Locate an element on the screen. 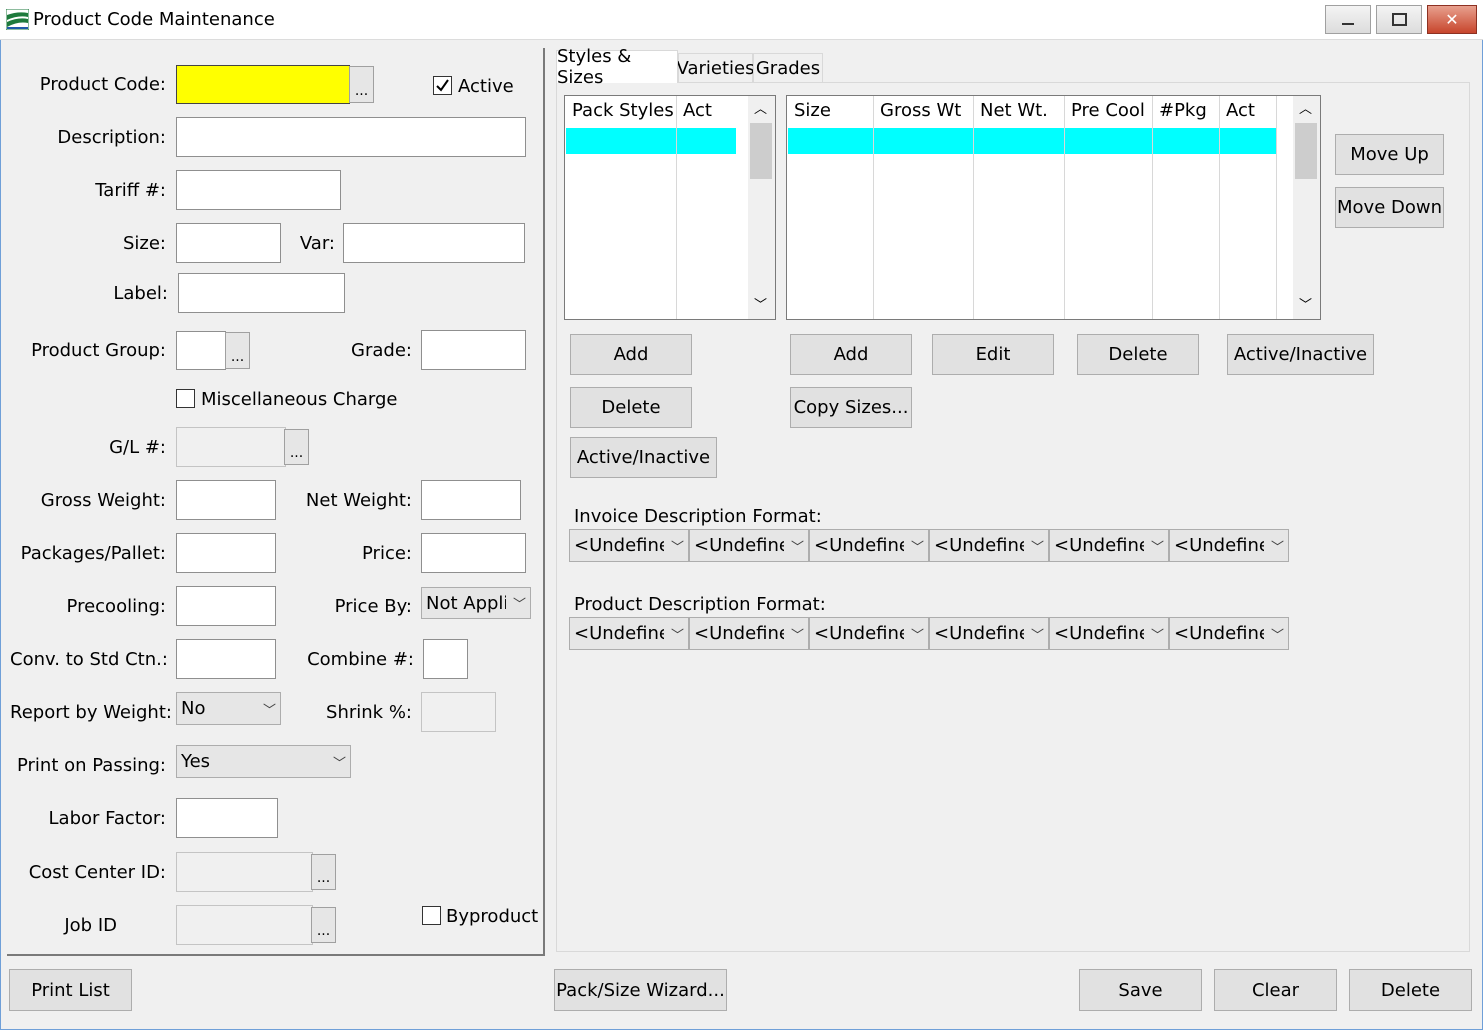 This screenshot has width=1483, height=1030. move-up-button: Move Up is located at coordinates (1389, 154).